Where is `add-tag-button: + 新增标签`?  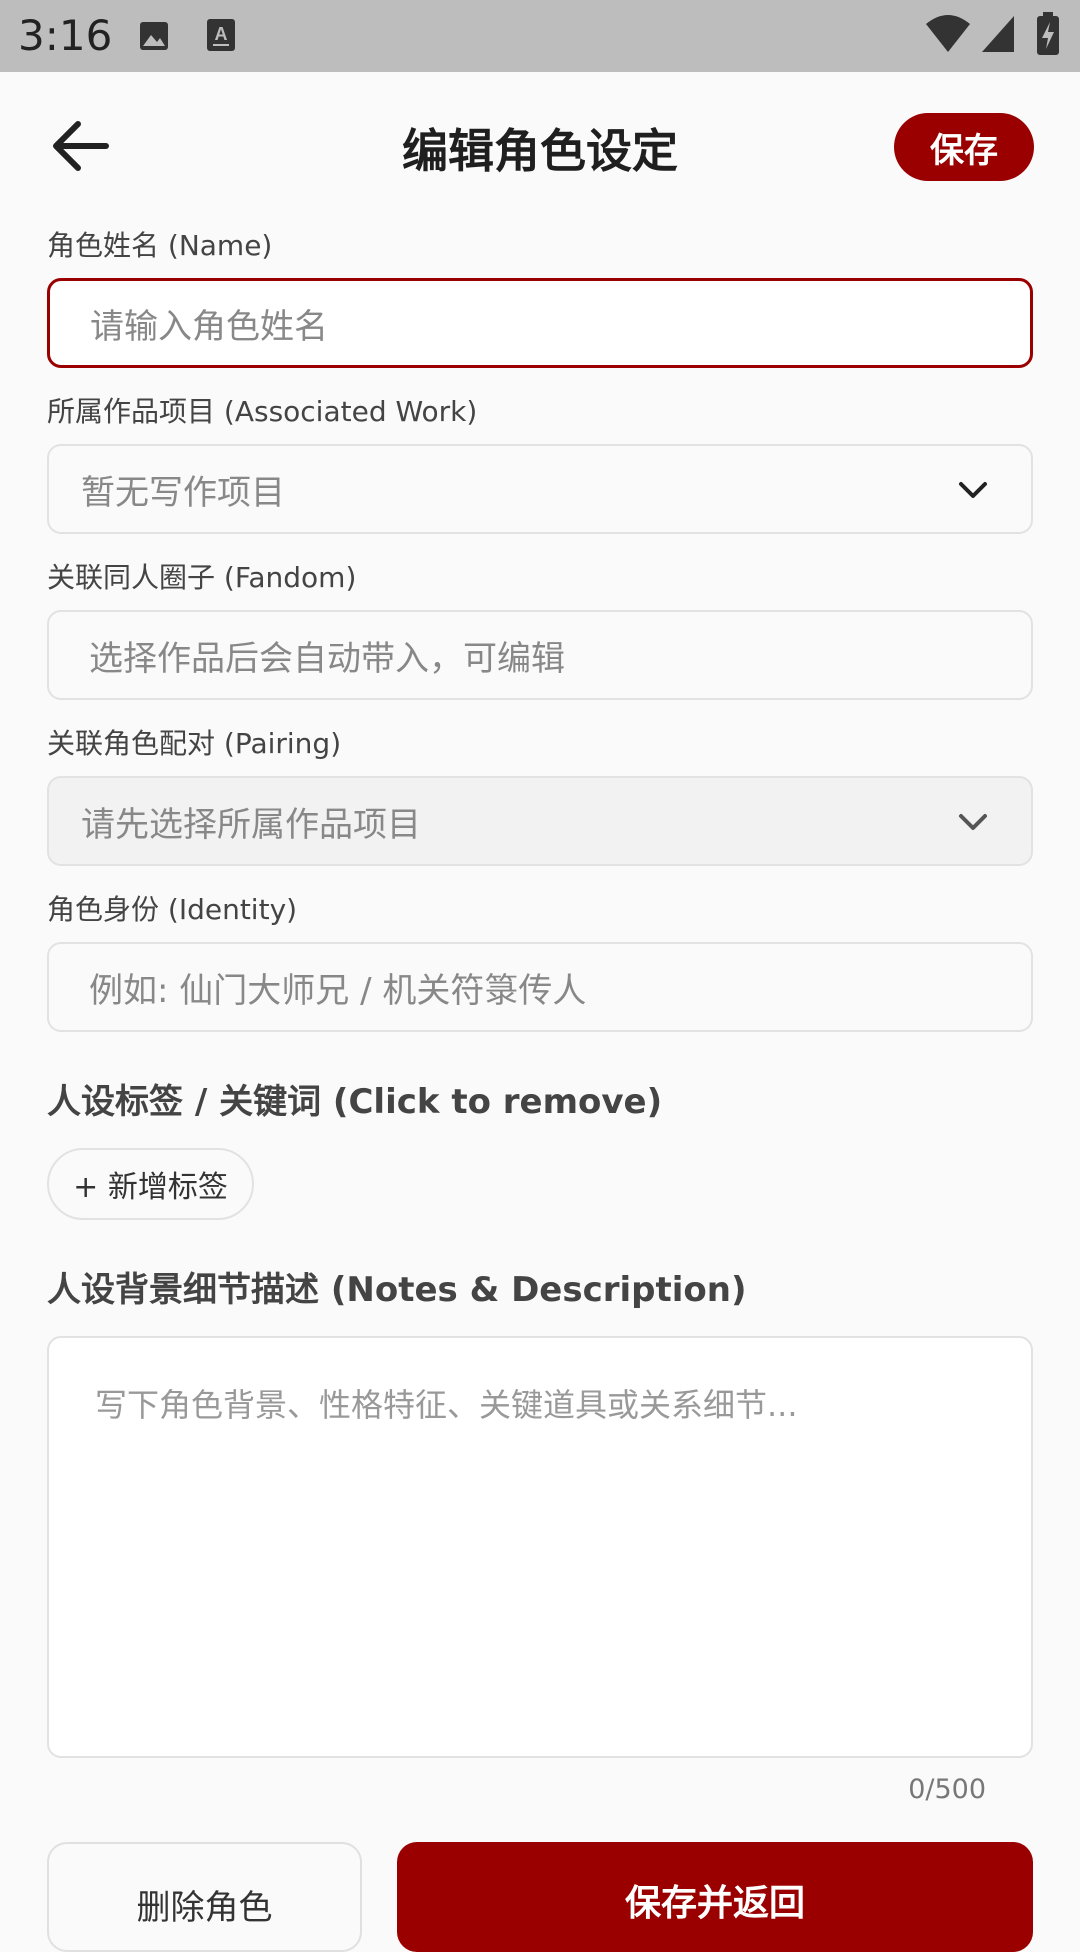 add-tag-button: + 新增标签 is located at coordinates (150, 1184).